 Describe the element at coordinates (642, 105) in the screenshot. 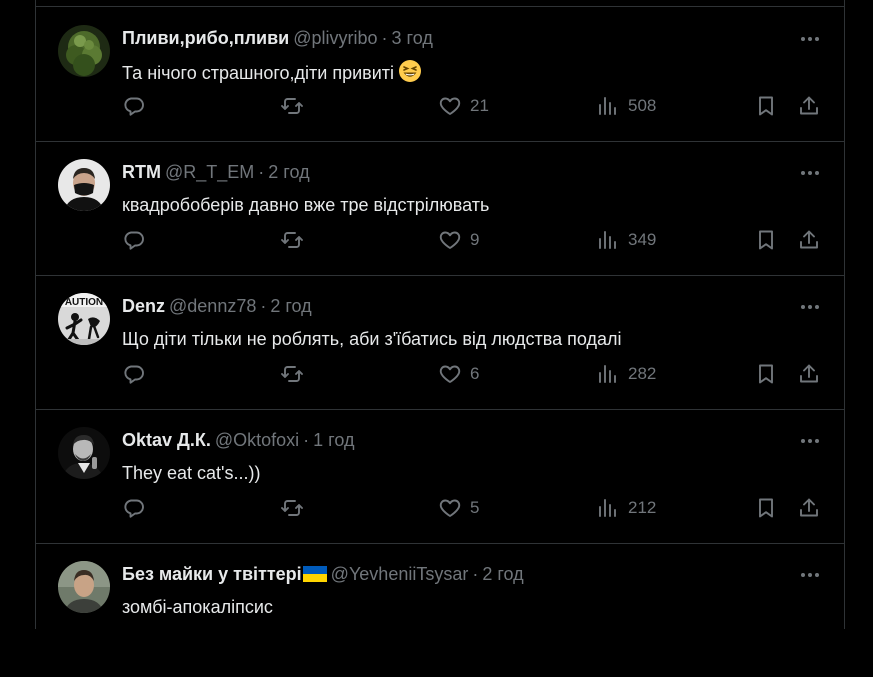

I see `views-count: 508` at that location.